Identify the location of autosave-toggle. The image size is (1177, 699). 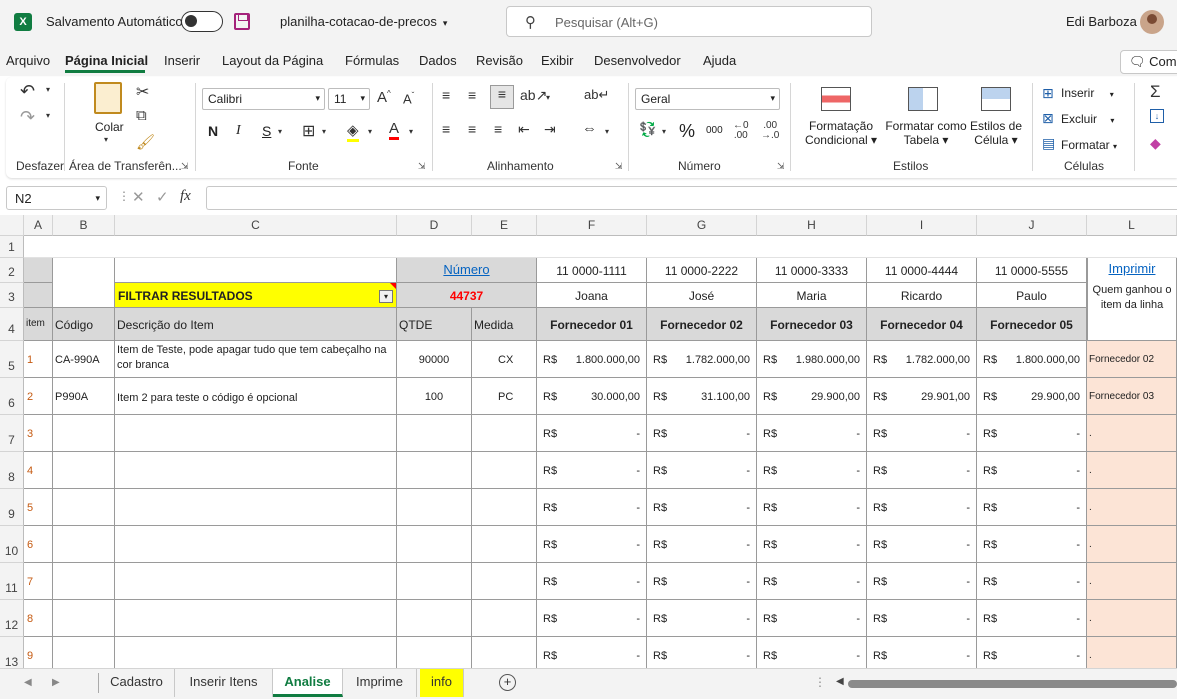
(202, 21).